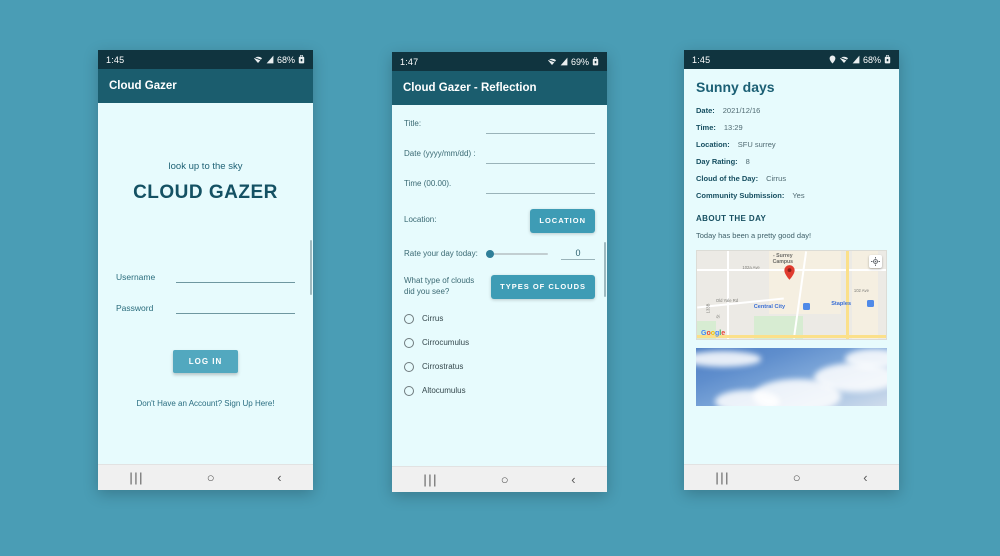 Image resolution: width=1000 pixels, height=556 pixels. Describe the element at coordinates (499, 61) in the screenshot. I see `status-bar: 1:47 69%` at that location.